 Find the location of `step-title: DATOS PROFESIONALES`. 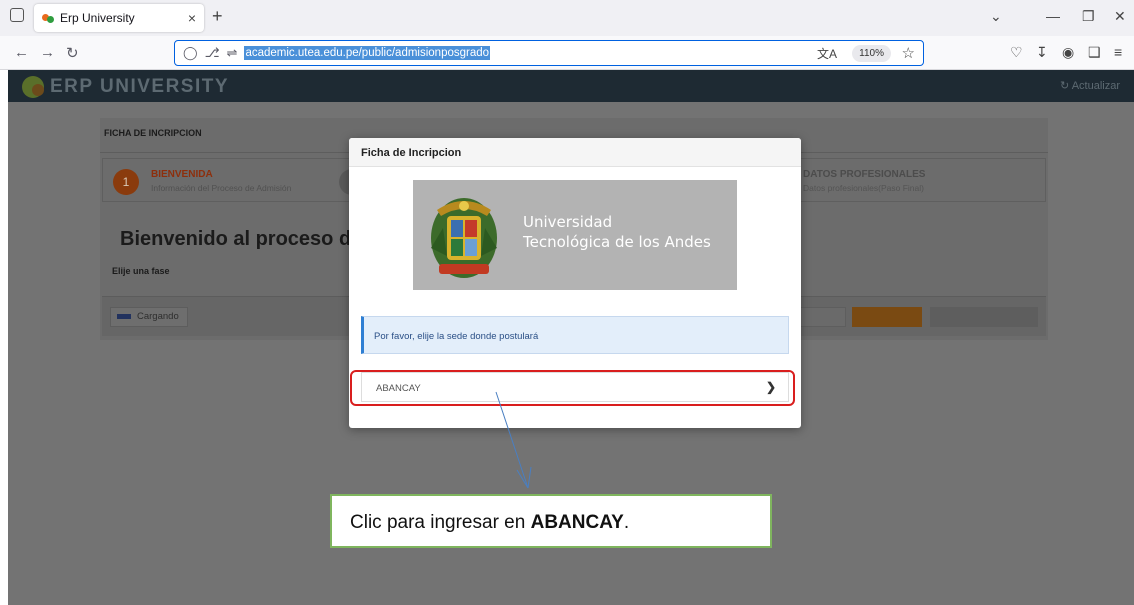

step-title: DATOS PROFESIONALES is located at coordinates (864, 174).